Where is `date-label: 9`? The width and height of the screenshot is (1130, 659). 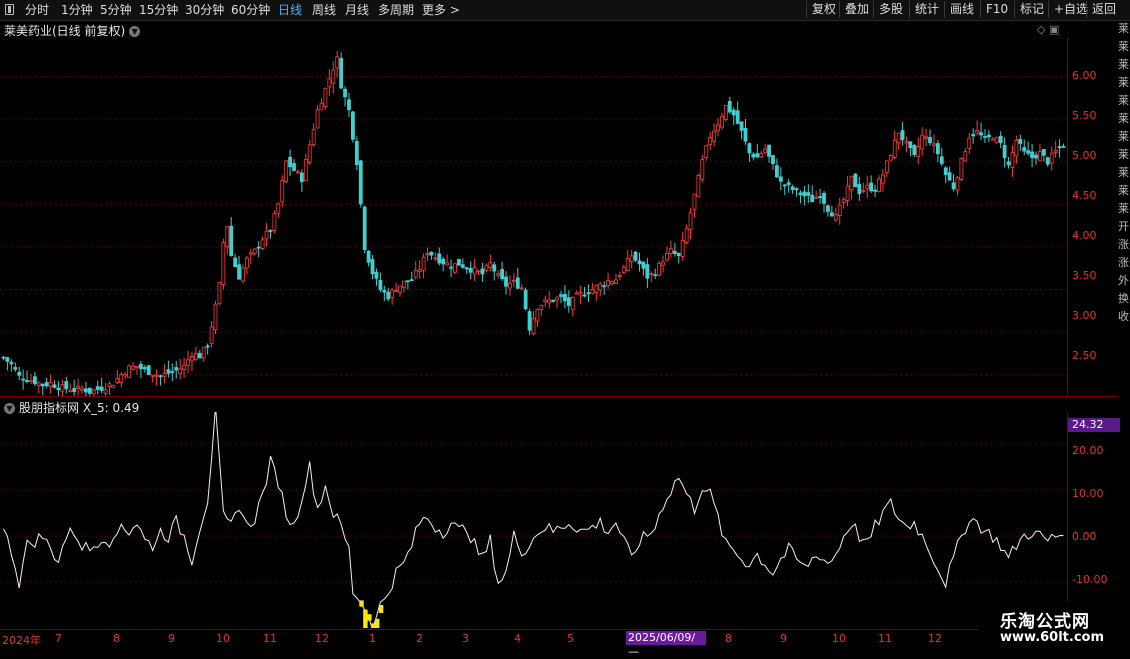 date-label: 9 is located at coordinates (171, 638).